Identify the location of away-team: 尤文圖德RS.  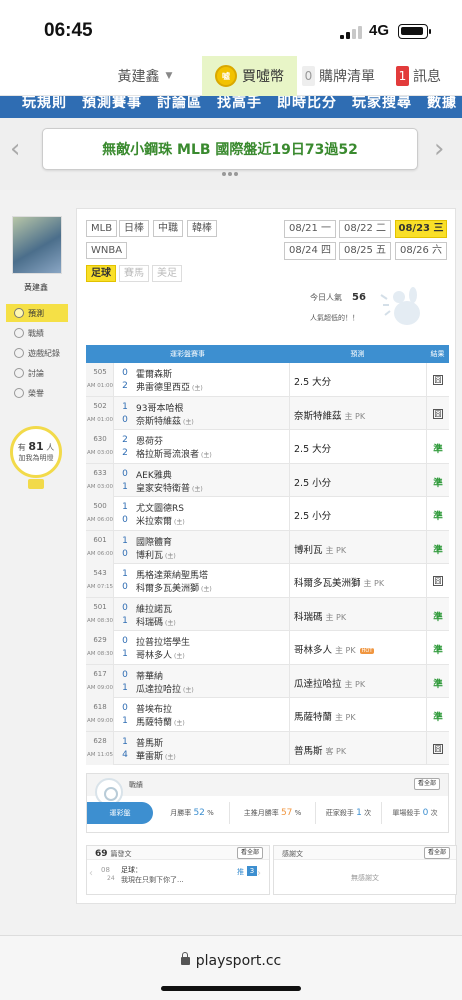
(211, 507).